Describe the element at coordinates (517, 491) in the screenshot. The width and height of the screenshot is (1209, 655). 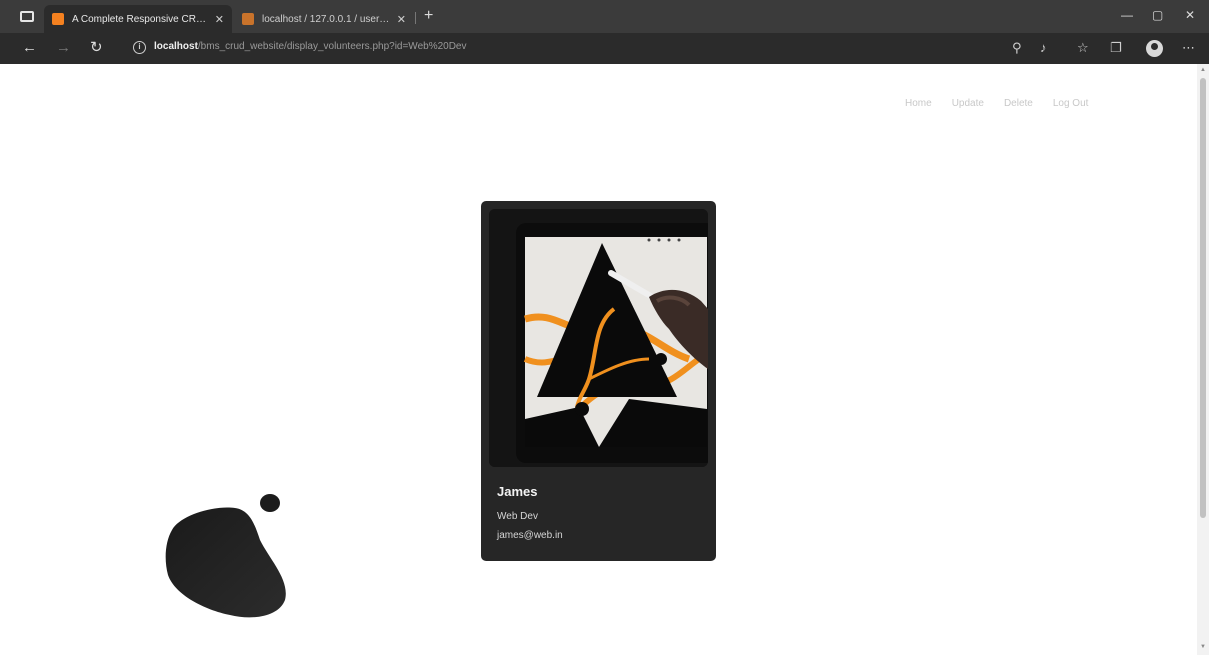
I see `volunteer-name: James` at that location.